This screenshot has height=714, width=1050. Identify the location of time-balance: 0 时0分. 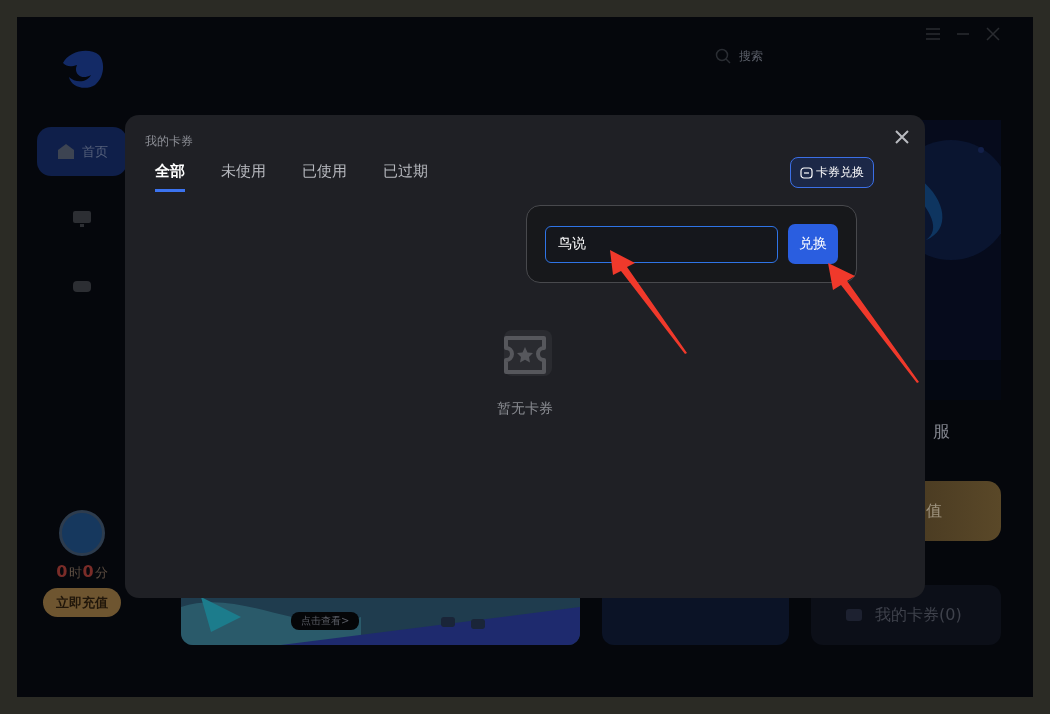
(82, 572).